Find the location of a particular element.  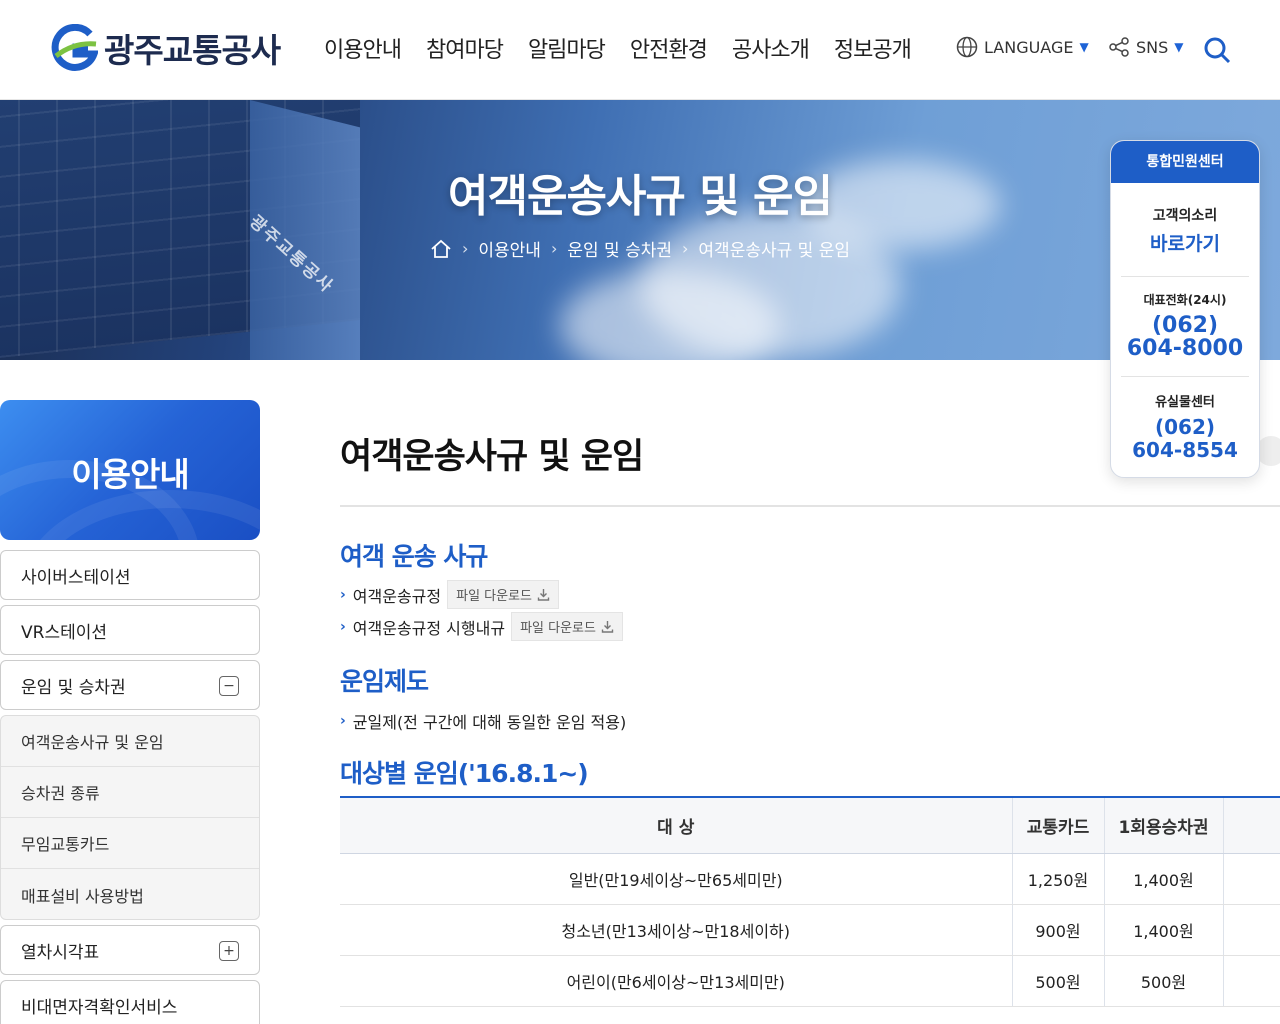

table-row: 어린이(만6세이상~만13세미만) 500원 500원 is located at coordinates (810, 981).